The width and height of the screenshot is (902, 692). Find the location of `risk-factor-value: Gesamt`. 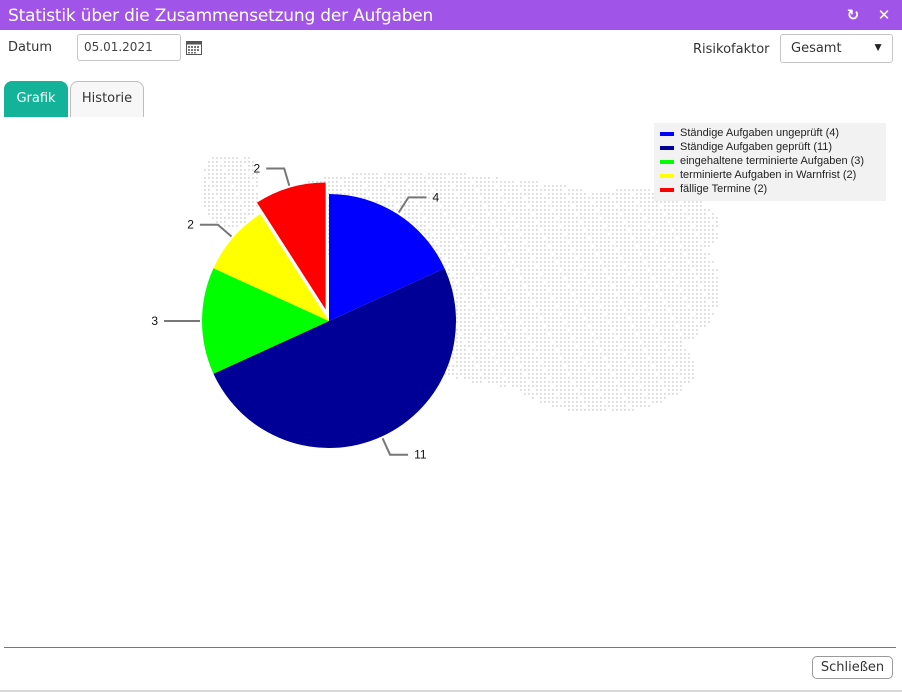

risk-factor-value: Gesamt is located at coordinates (816, 48).